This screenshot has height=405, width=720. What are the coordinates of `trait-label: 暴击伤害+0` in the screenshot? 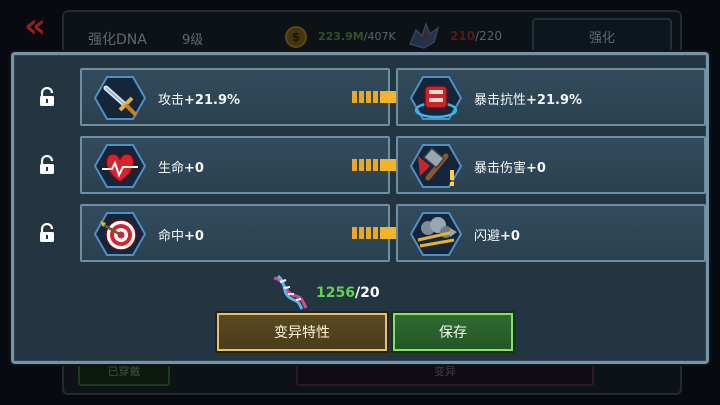 It's located at (510, 166).